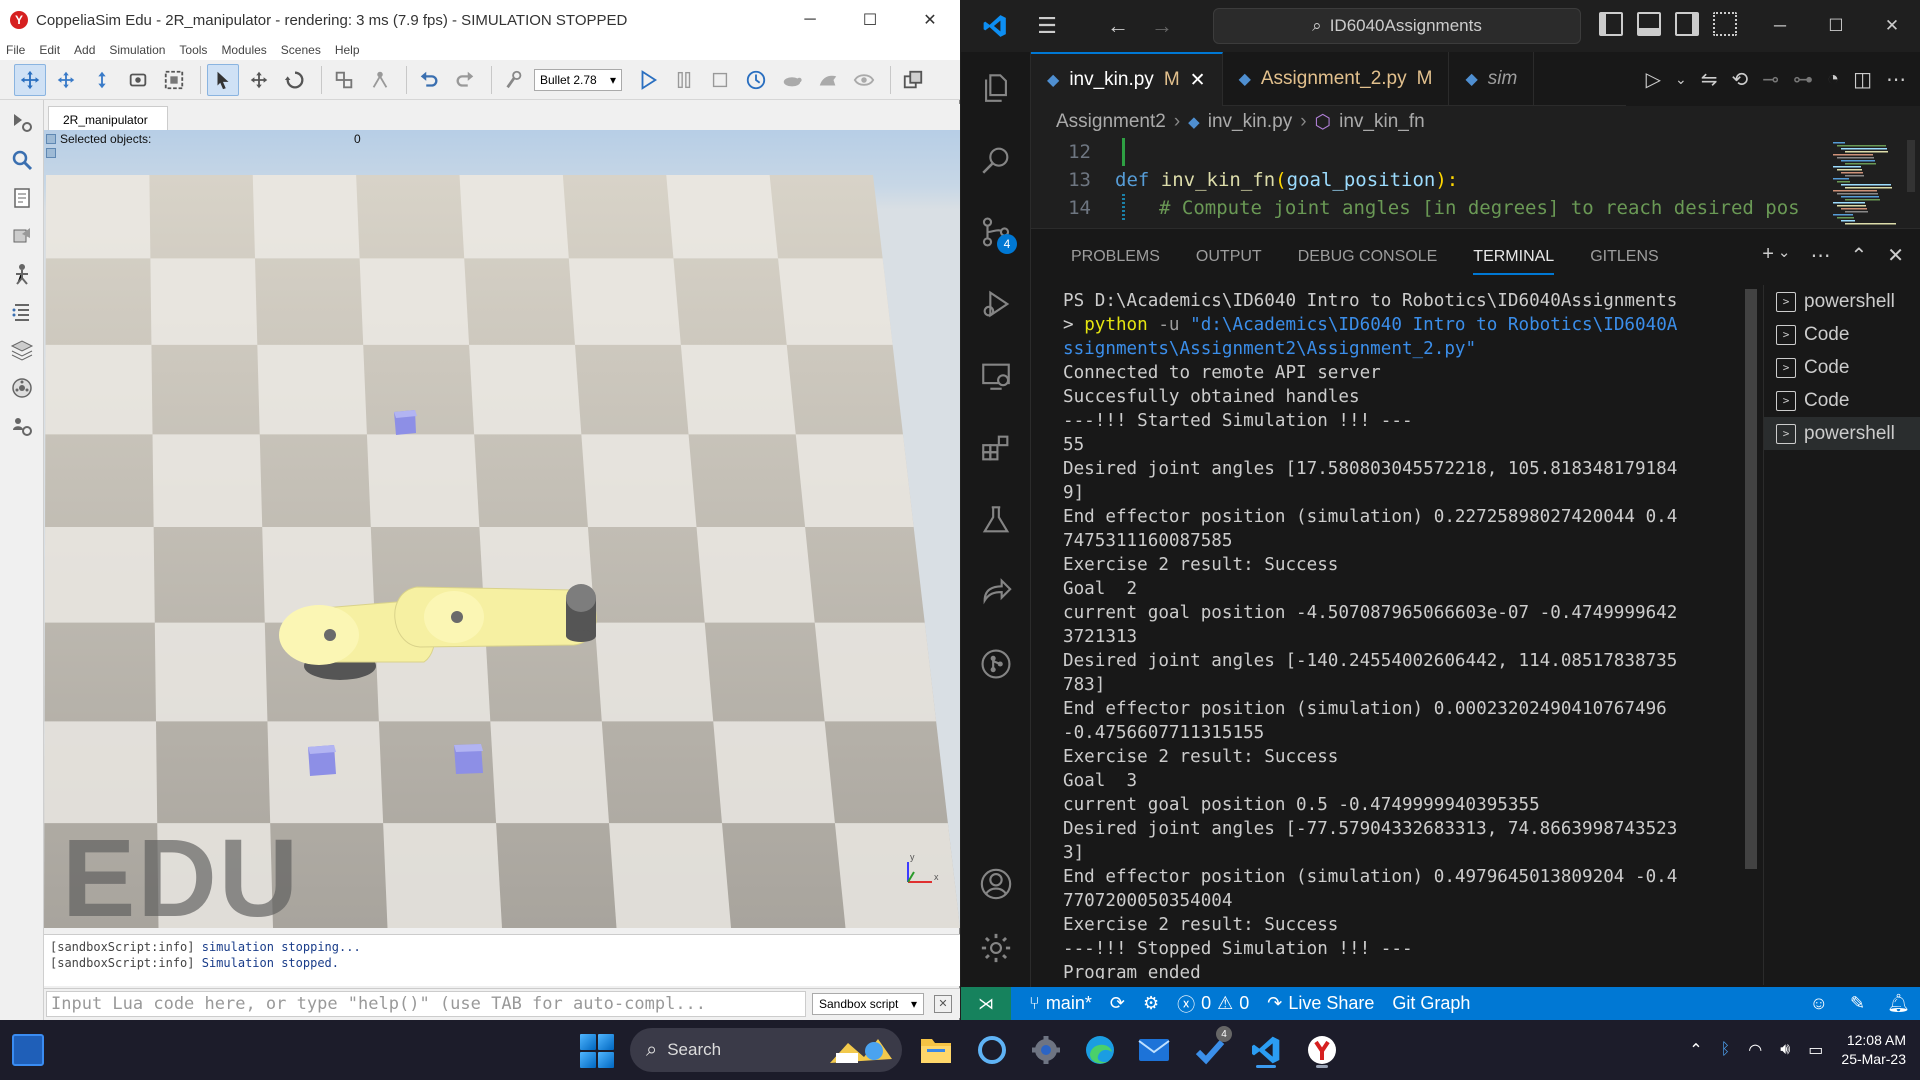 Image resolution: width=1920 pixels, height=1080 pixels. What do you see at coordinates (380, 80) in the screenshot?
I see `transfer-dna-button` at bounding box center [380, 80].